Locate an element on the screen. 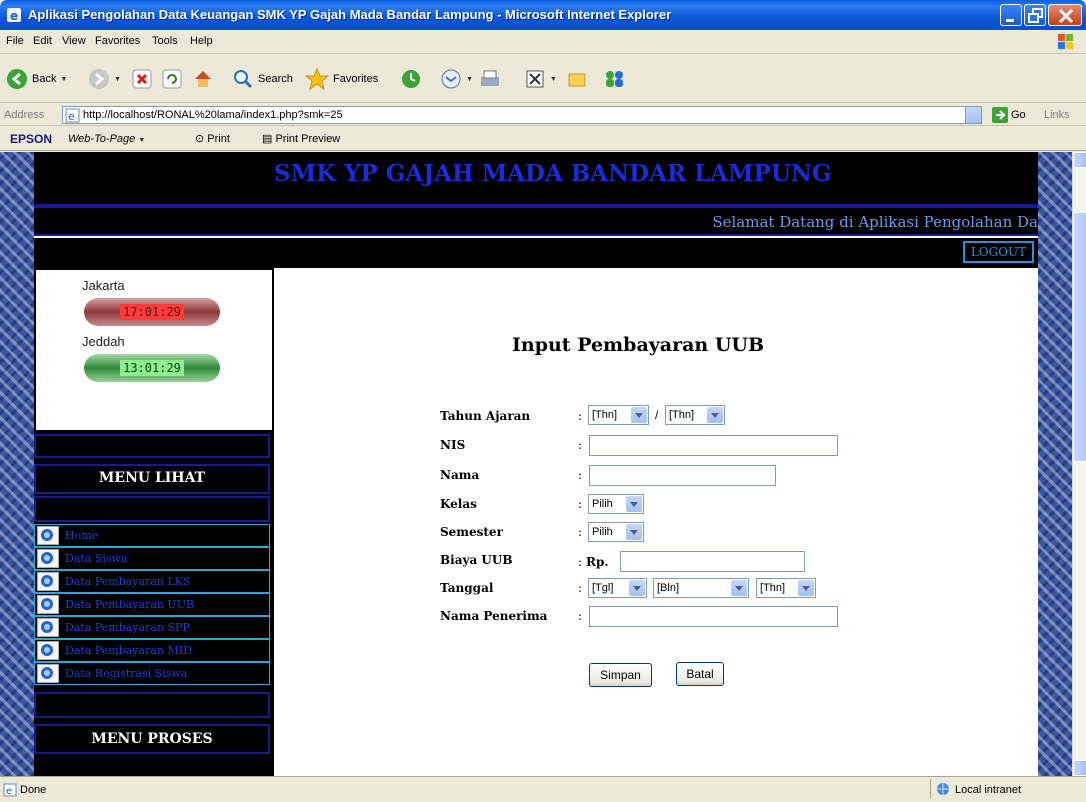  forward-dropdown-icon: ▼ is located at coordinates (117, 79).